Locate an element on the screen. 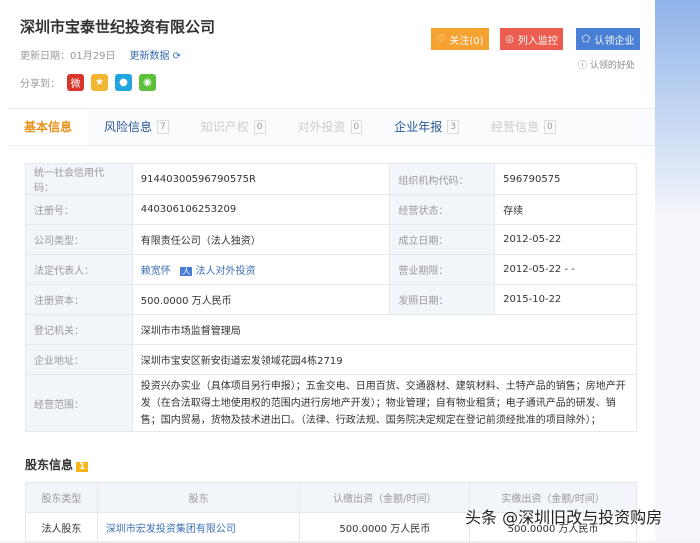 The image size is (700, 543). claim-benefits-link: ⓘ 认领的好处 is located at coordinates (606, 64).